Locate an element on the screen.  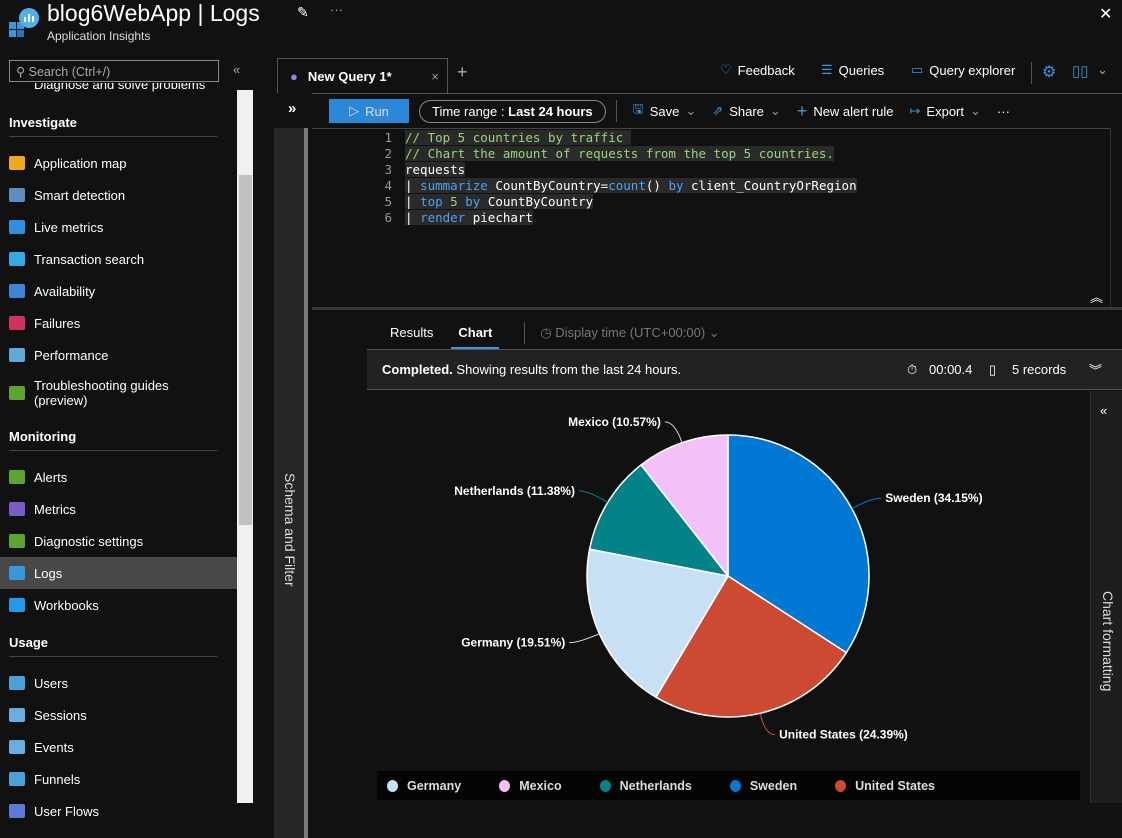
user-icon is located at coordinates (17, 811).